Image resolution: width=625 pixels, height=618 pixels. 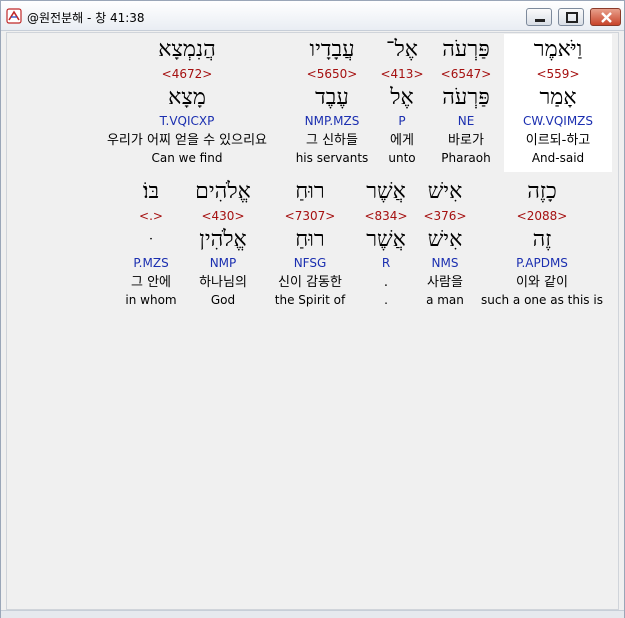 What do you see at coordinates (14, 16) in the screenshot?
I see `app-logo-icon` at bounding box center [14, 16].